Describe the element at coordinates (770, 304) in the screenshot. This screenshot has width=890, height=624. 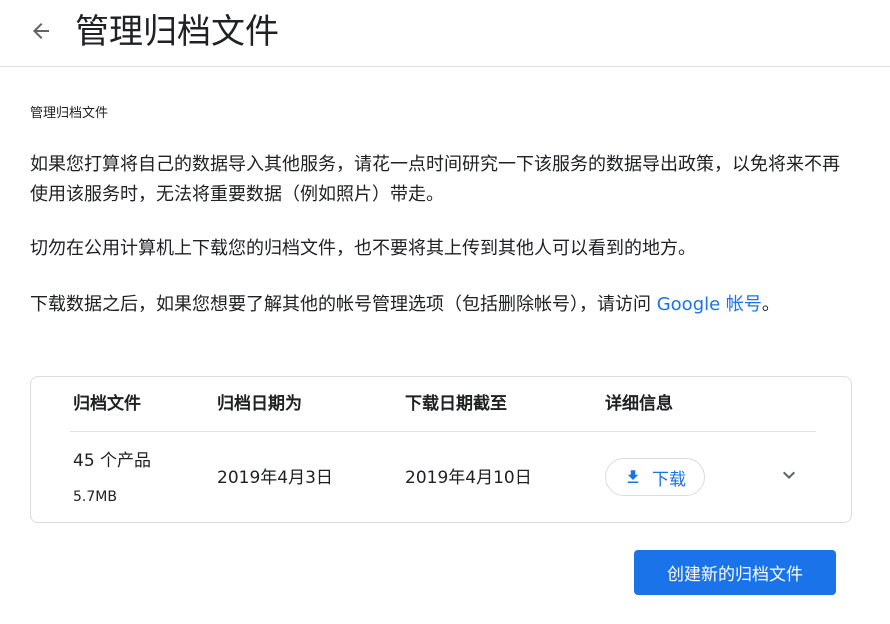
I see `account-options-suffix: 。` at that location.